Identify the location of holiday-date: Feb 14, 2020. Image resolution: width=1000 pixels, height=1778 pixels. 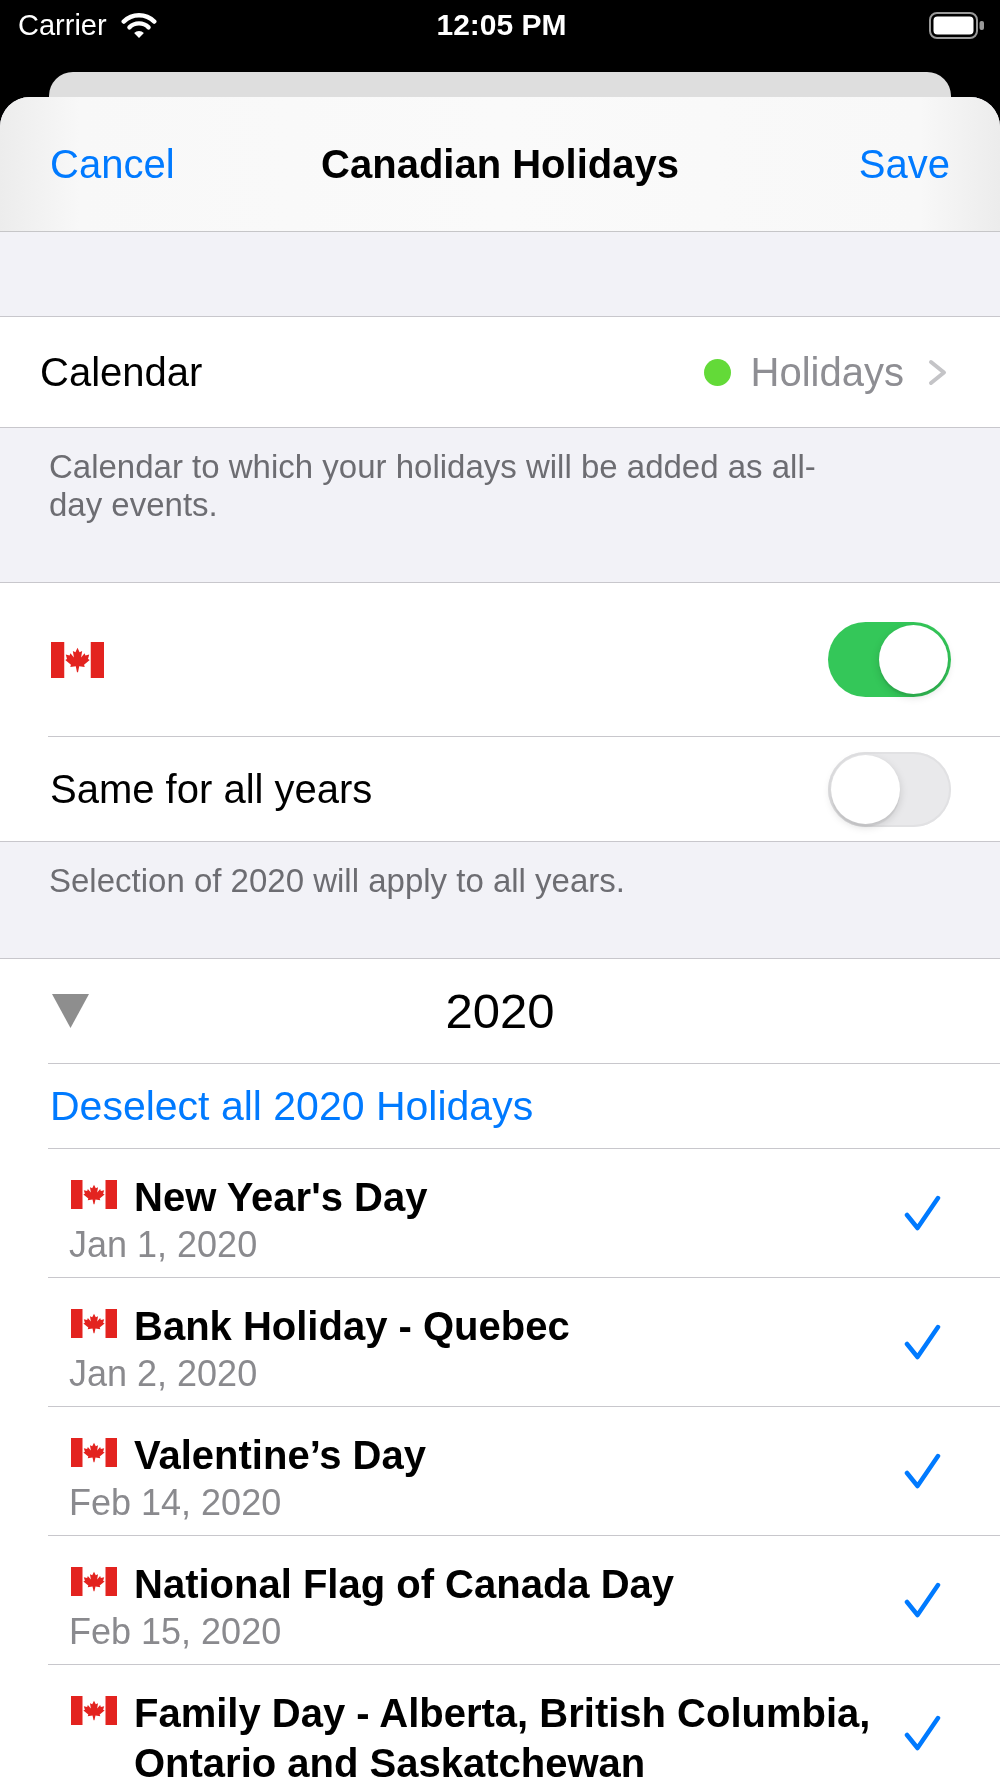
(175, 1503).